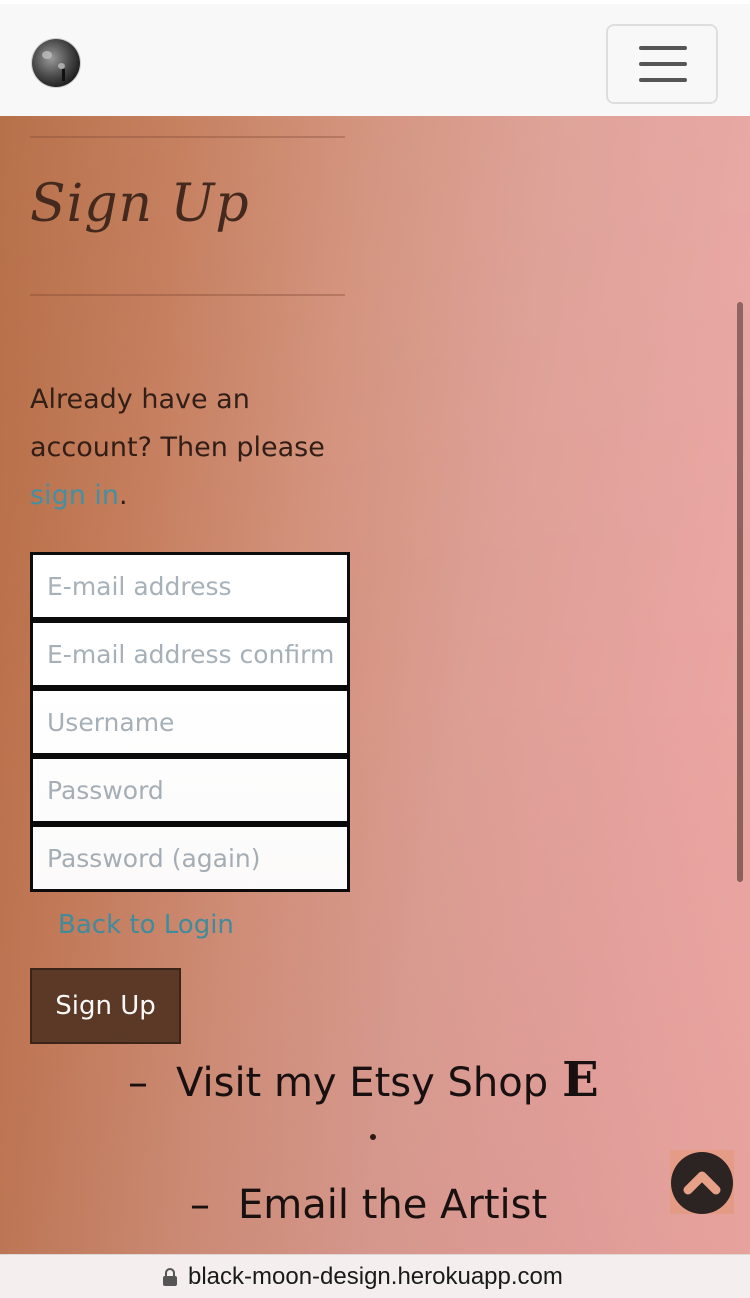 Image resolution: width=750 pixels, height=1298 pixels. Describe the element at coordinates (190, 790) in the screenshot. I see `password-field` at that location.